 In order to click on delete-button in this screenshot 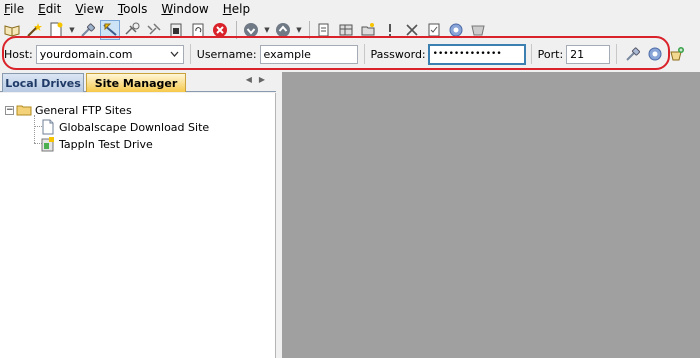, I will do `click(412, 30)`.